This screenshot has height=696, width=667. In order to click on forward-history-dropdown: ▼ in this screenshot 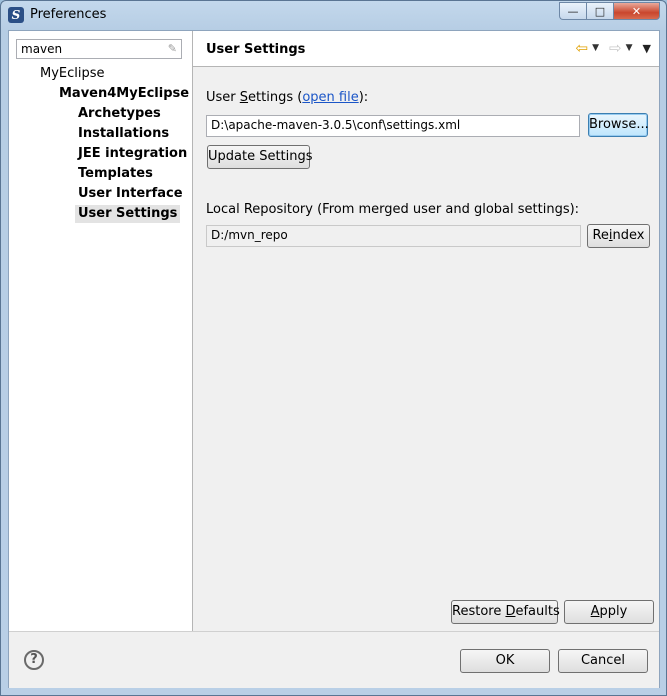, I will do `click(629, 48)`.